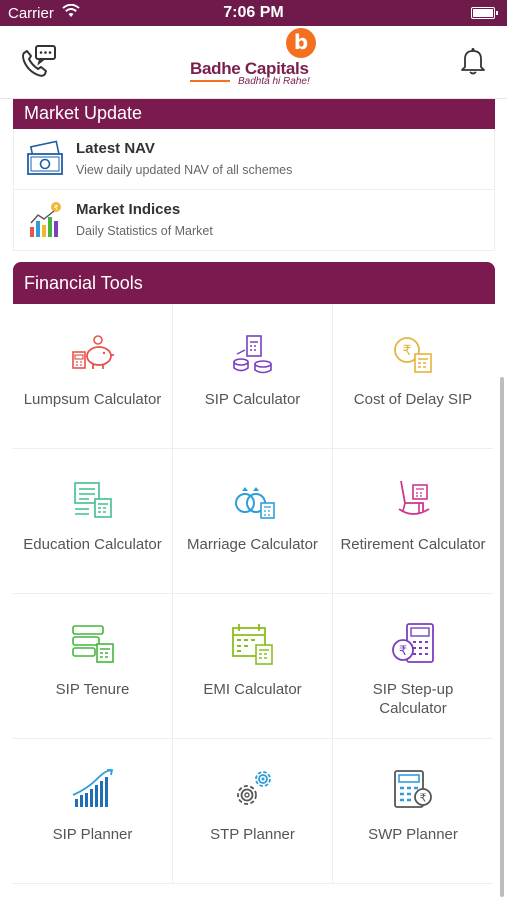 The image size is (507, 900). What do you see at coordinates (92, 544) in the screenshot?
I see `tool-label: Education Calculator` at bounding box center [92, 544].